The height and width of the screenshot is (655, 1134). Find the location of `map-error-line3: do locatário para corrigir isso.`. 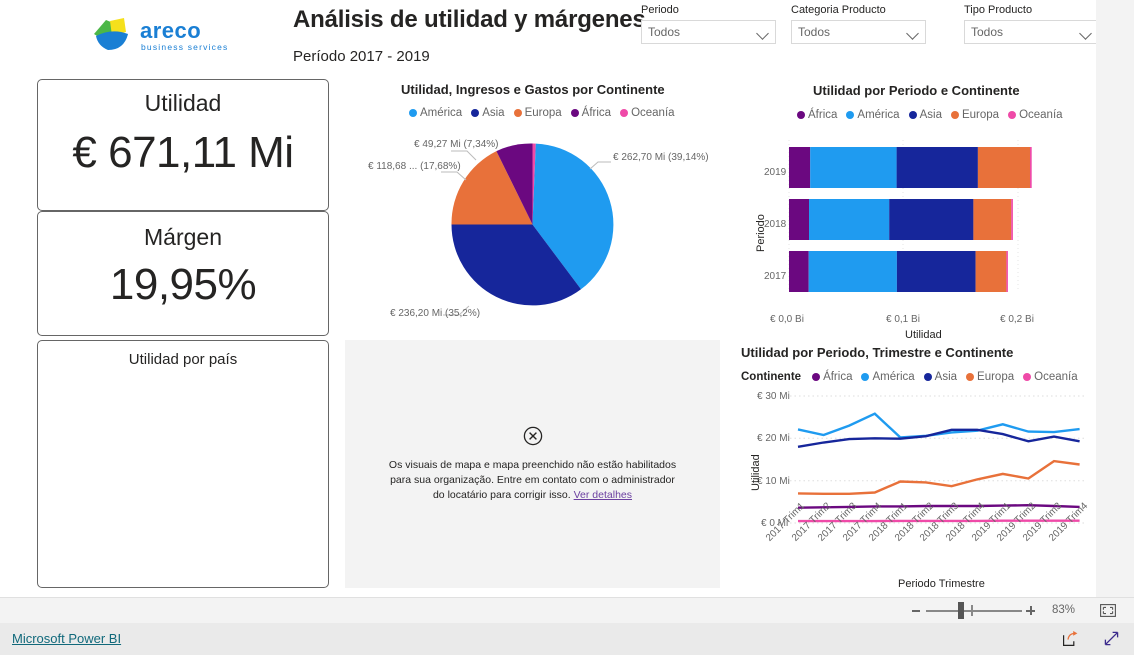

map-error-line3: do locatário para corrigir isso. is located at coordinates (501, 495).